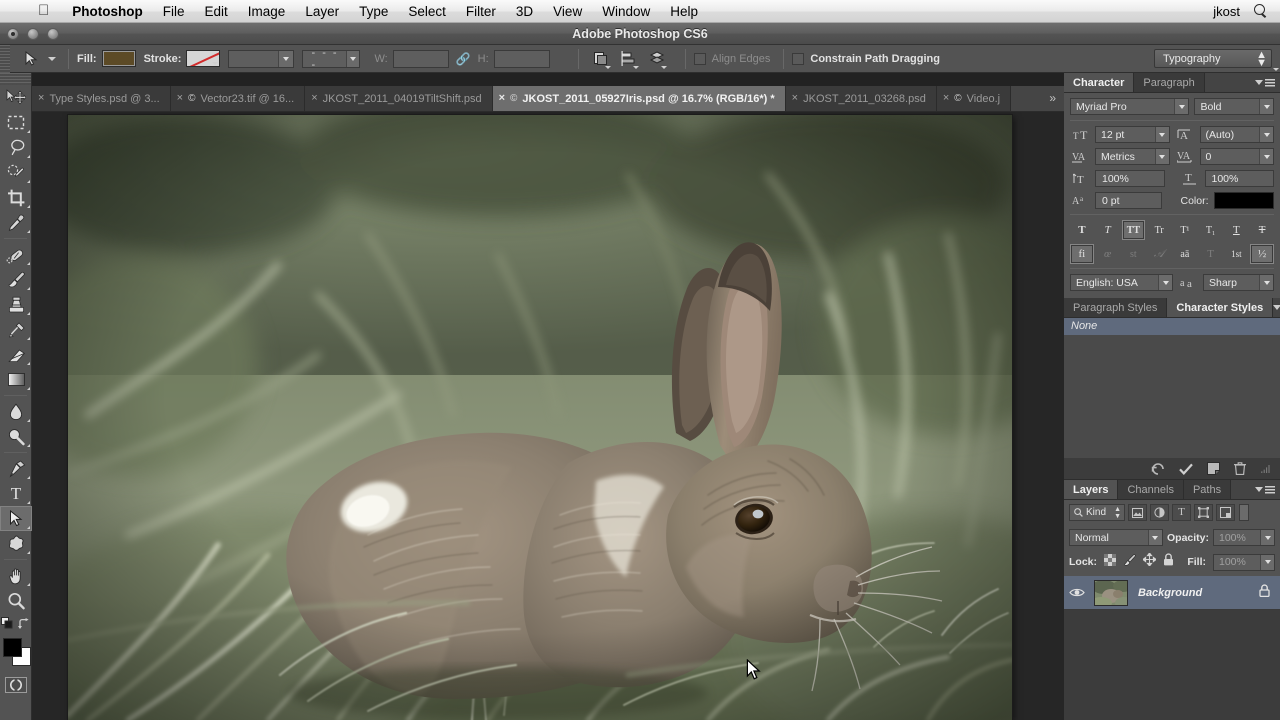 Image resolution: width=1280 pixels, height=720 pixels. I want to click on stroke-style-dropdown: - - - -, so click(331, 59).